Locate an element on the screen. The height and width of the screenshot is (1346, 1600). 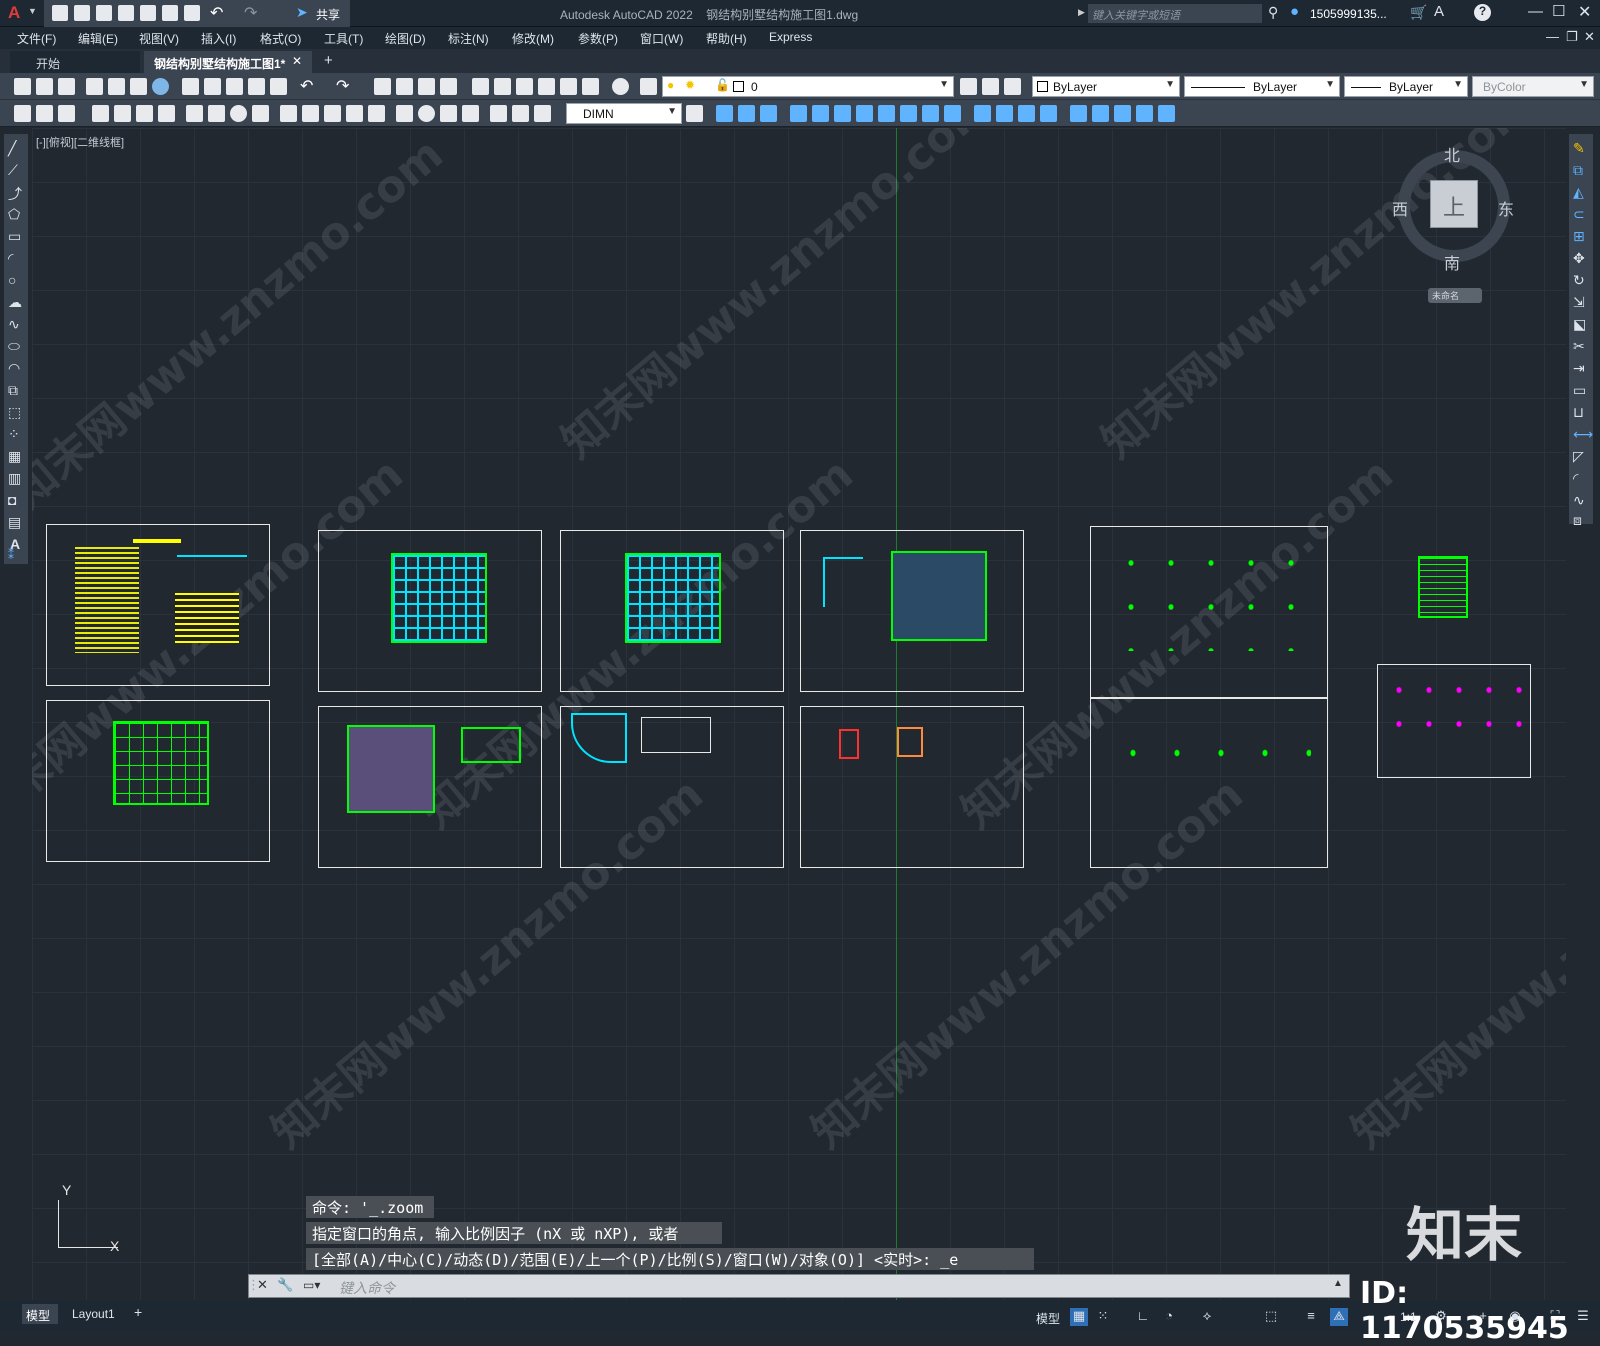
layer-isolate-icon is located at coordinates (44, 113).